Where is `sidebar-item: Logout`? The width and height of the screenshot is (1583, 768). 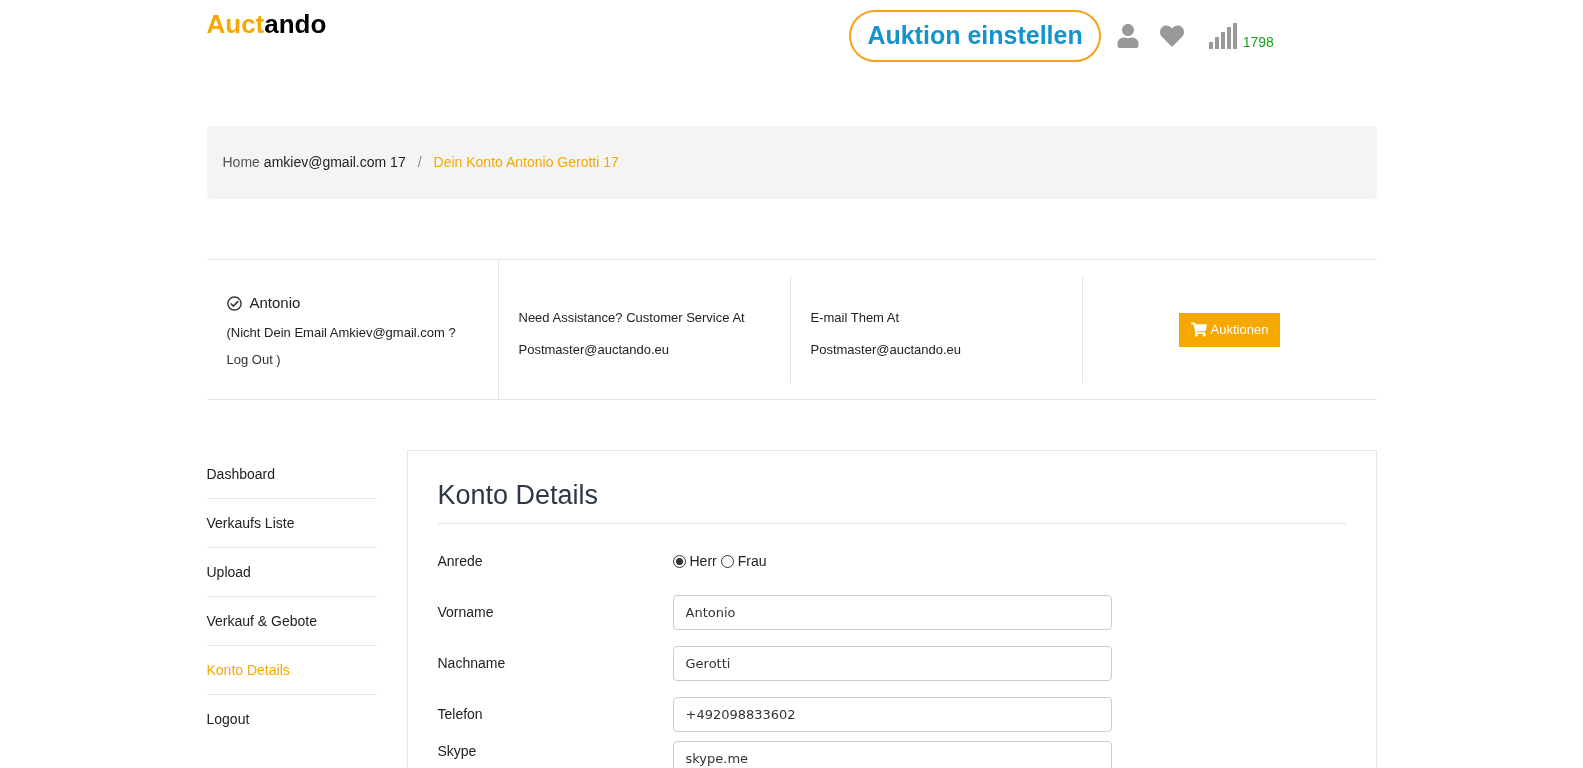
sidebar-item: Logout is located at coordinates (291, 719).